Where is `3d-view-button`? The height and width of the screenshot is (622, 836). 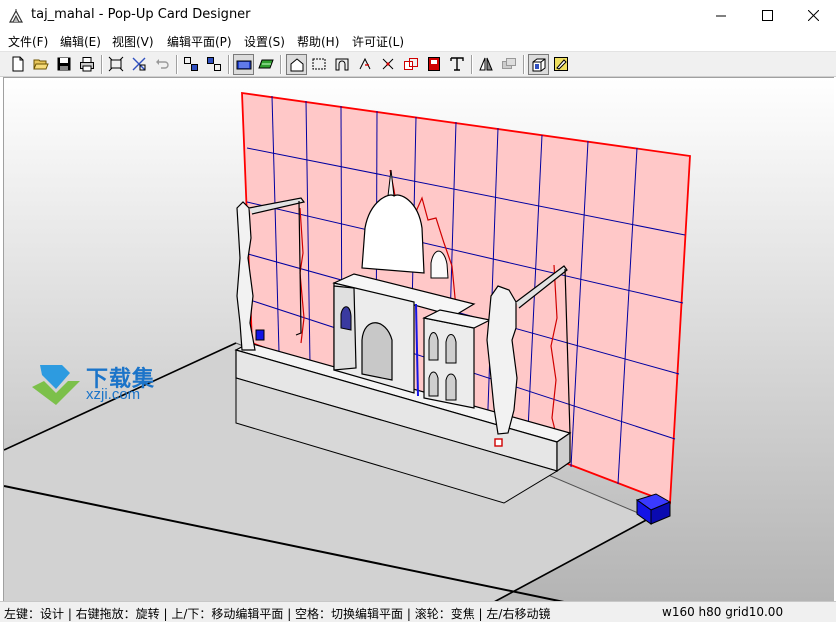 3d-view-button is located at coordinates (538, 64).